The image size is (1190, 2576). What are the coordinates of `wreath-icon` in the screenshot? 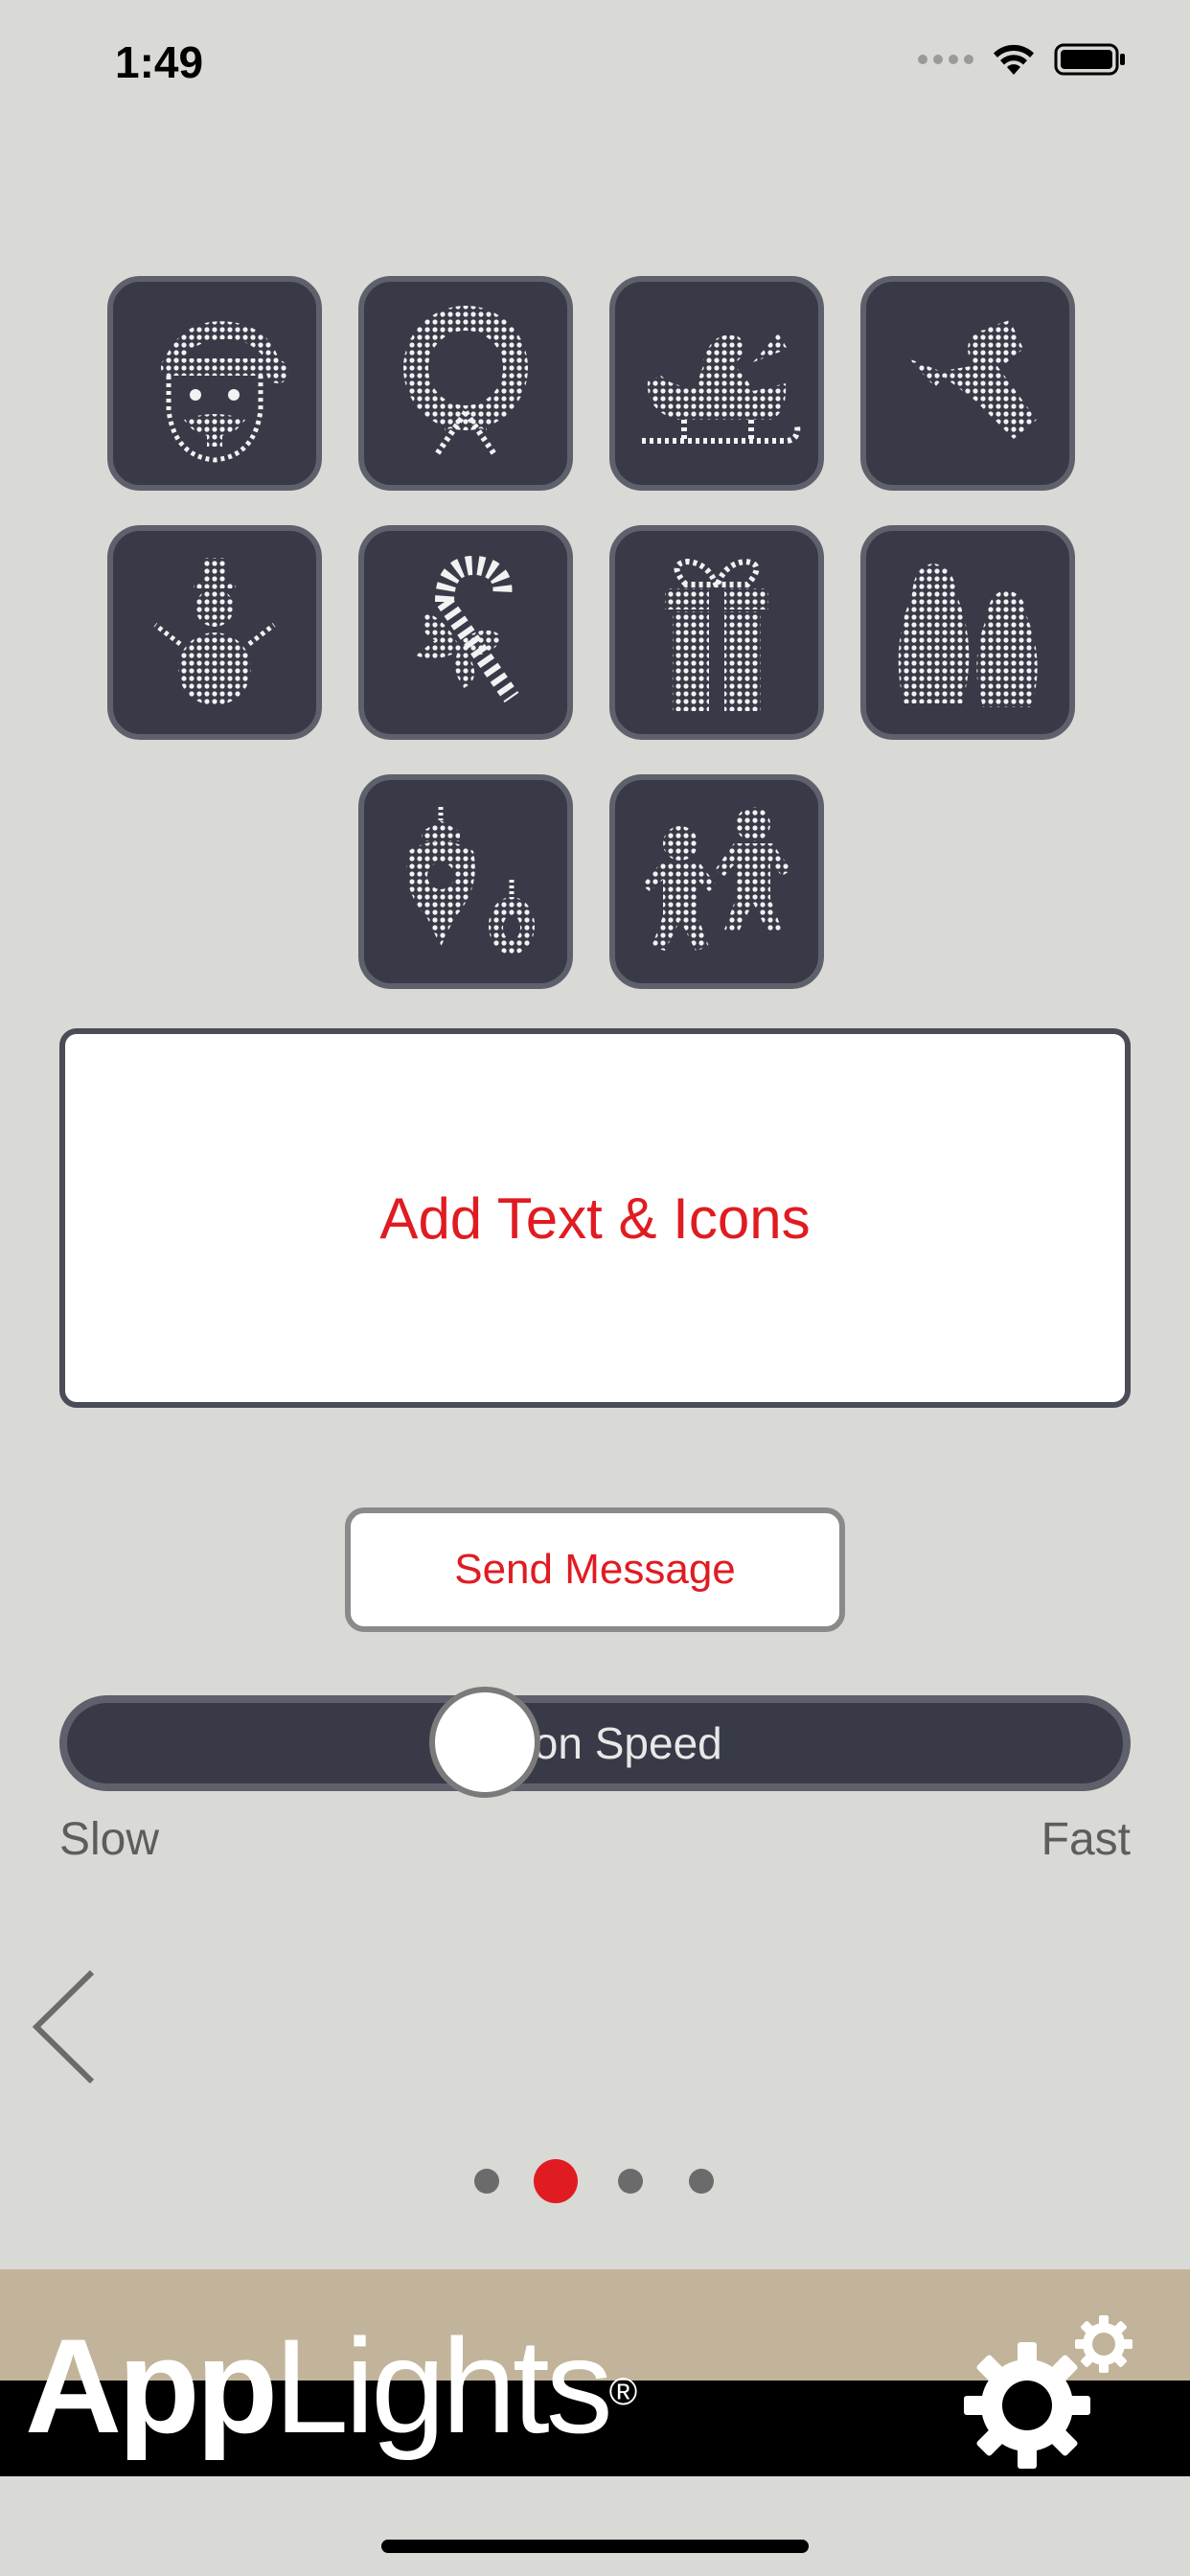 It's located at (466, 381).